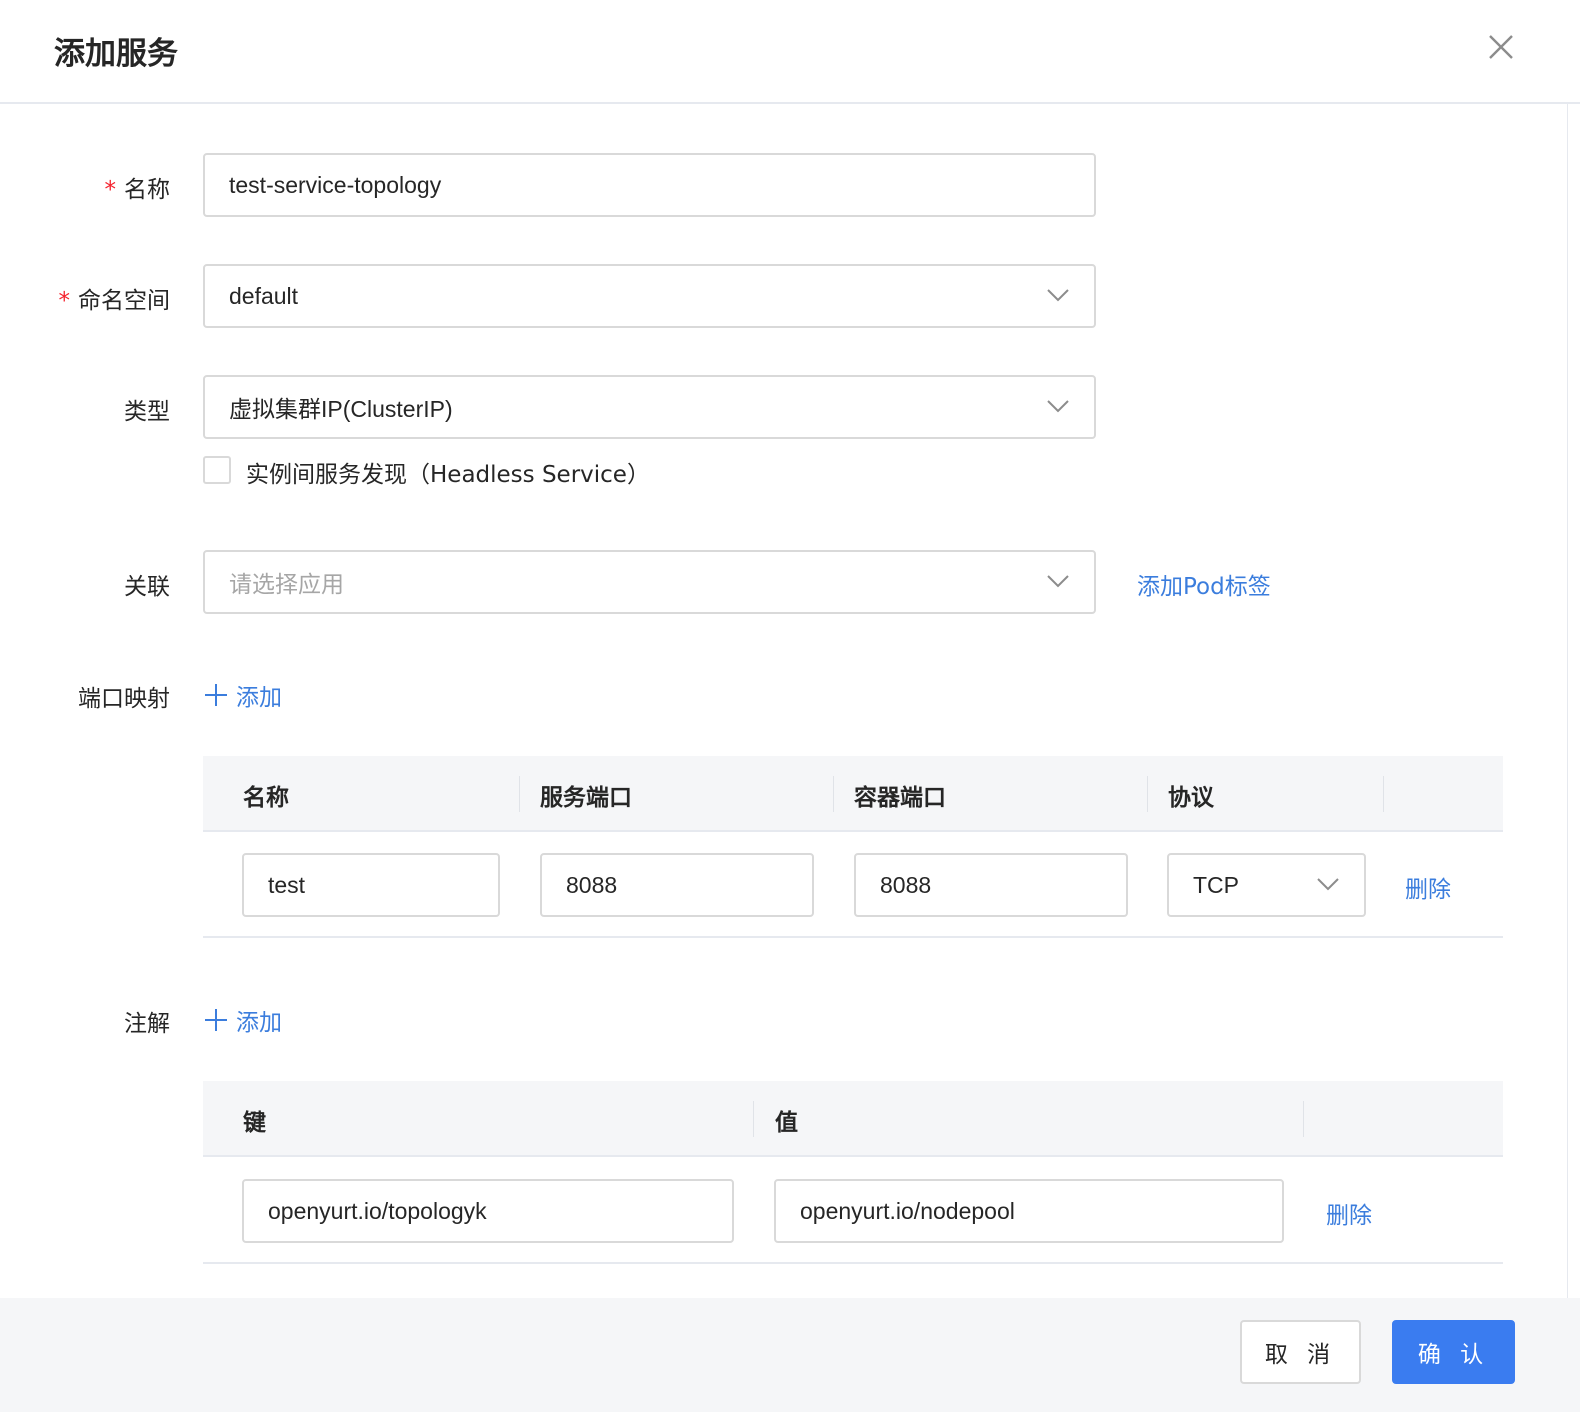  What do you see at coordinates (1501, 47) in the screenshot?
I see `close-icon` at bounding box center [1501, 47].